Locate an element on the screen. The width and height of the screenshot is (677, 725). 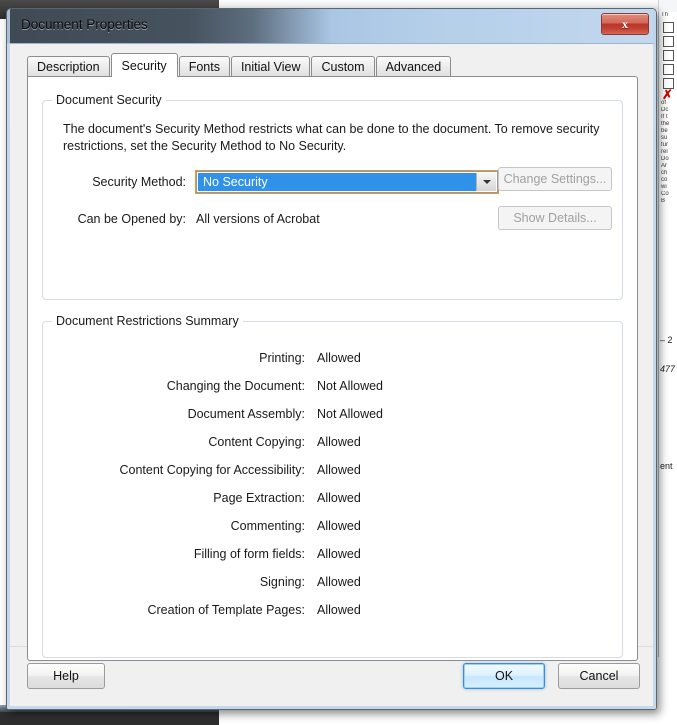
cancel-button: Cancel is located at coordinates (599, 676).